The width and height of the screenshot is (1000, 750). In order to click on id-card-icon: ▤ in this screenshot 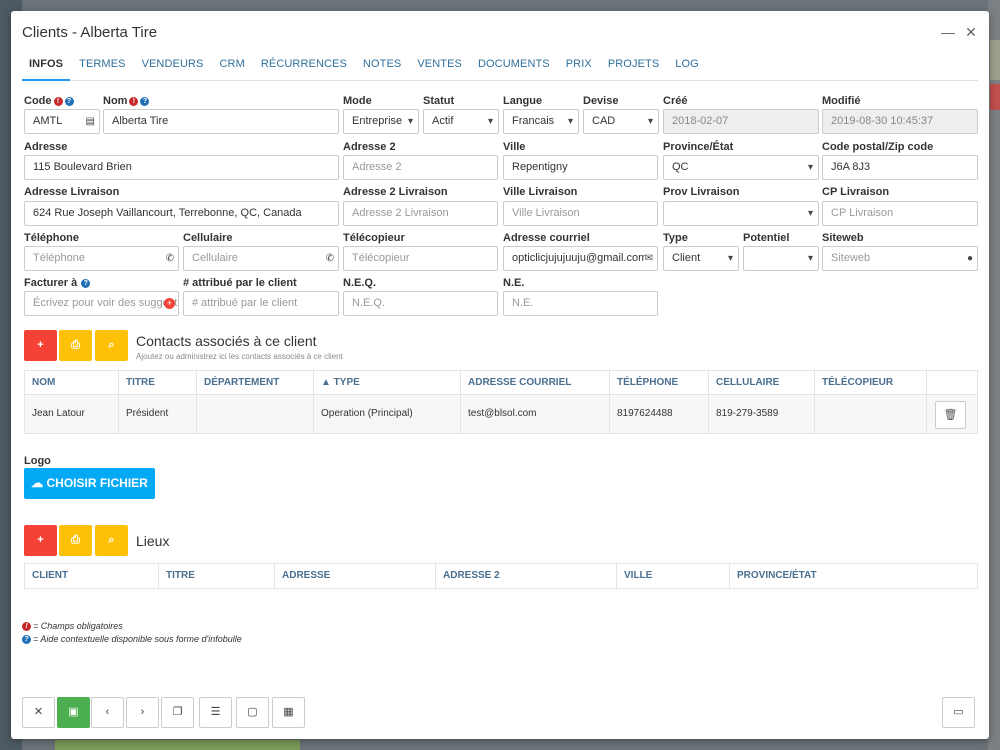, I will do `click(90, 121)`.